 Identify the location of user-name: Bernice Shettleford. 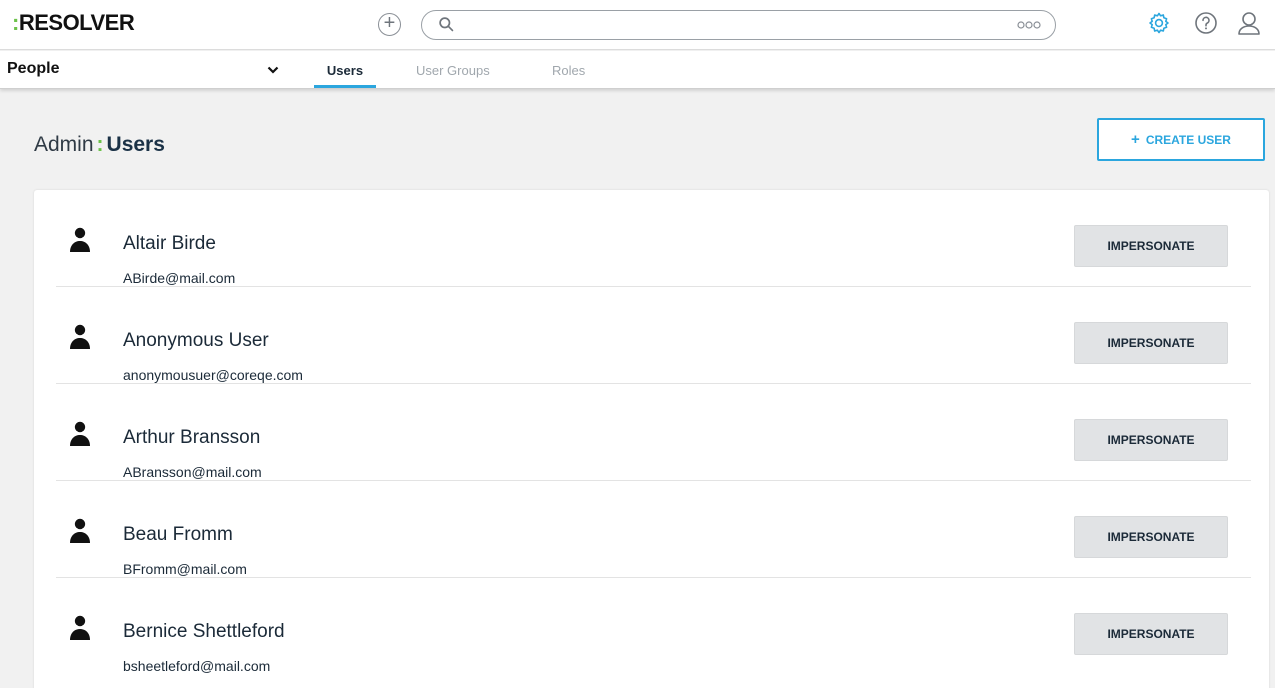
(204, 631).